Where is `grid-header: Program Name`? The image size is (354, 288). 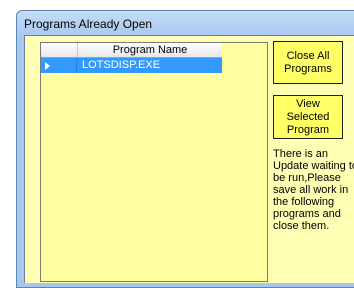
grid-header: Program Name is located at coordinates (131, 50).